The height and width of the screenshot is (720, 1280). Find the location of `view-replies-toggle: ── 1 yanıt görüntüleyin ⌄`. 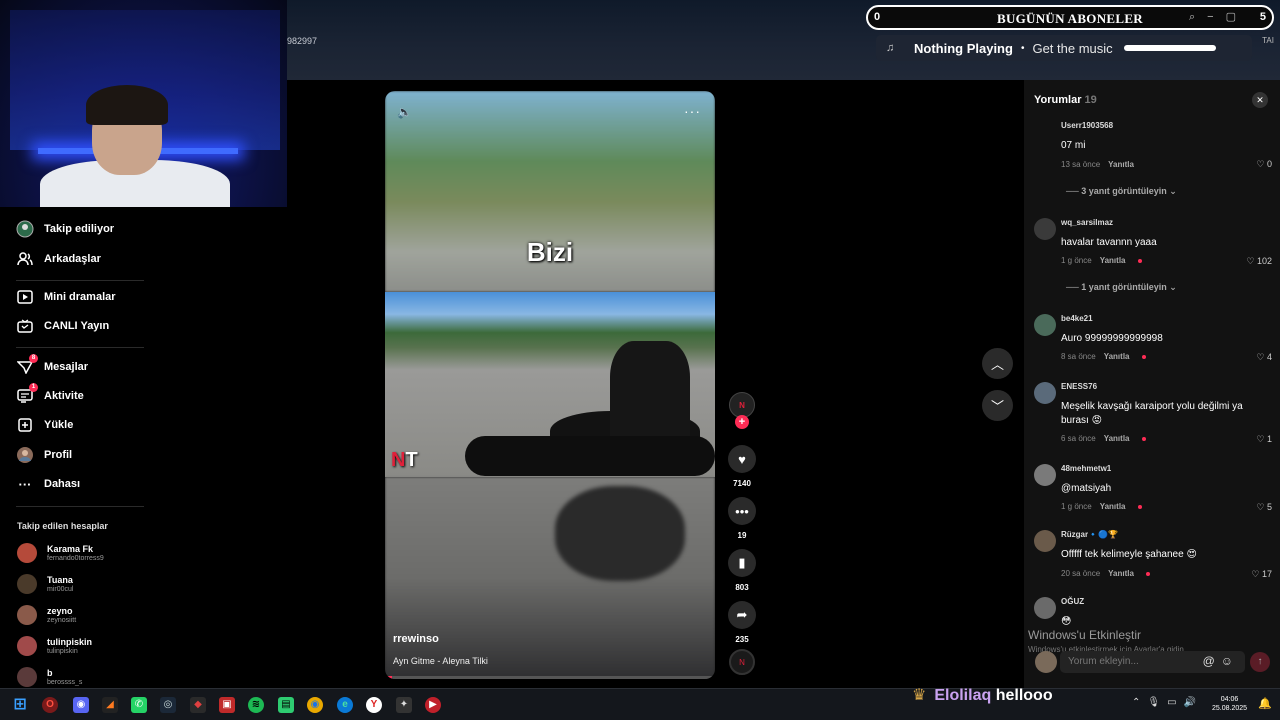

view-replies-toggle: ── 1 yanıt görüntüleyin ⌄ is located at coordinates (1121, 287).